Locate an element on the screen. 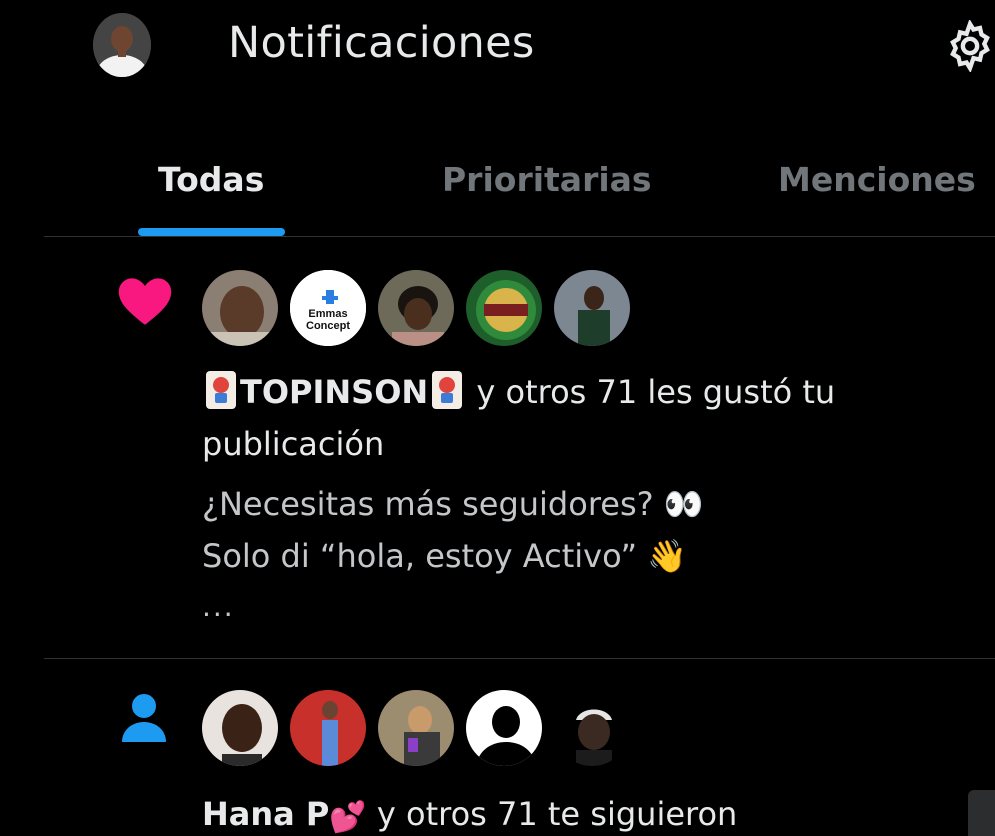 The image size is (995, 836). two-hearts-emoji: 💕 is located at coordinates (348, 817).